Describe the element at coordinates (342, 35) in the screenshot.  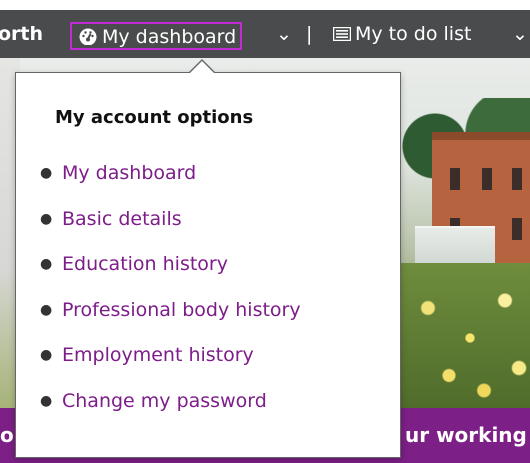
I see `list-icon` at that location.